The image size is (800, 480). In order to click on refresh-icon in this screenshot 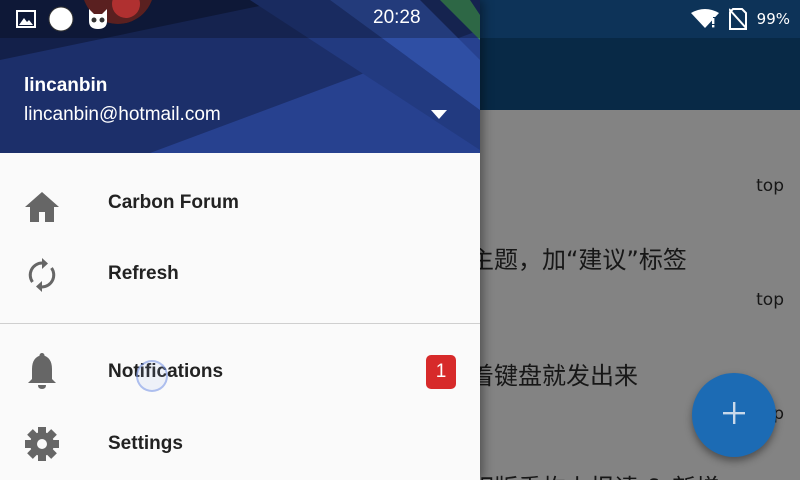, I will do `click(42, 275)`.